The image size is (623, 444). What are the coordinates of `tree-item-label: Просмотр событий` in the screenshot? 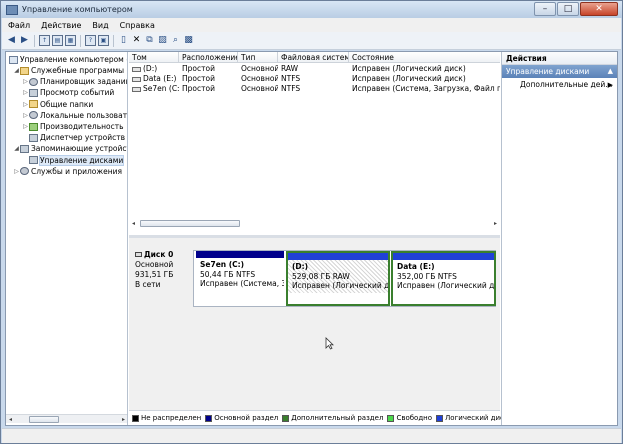 It's located at (77, 93).